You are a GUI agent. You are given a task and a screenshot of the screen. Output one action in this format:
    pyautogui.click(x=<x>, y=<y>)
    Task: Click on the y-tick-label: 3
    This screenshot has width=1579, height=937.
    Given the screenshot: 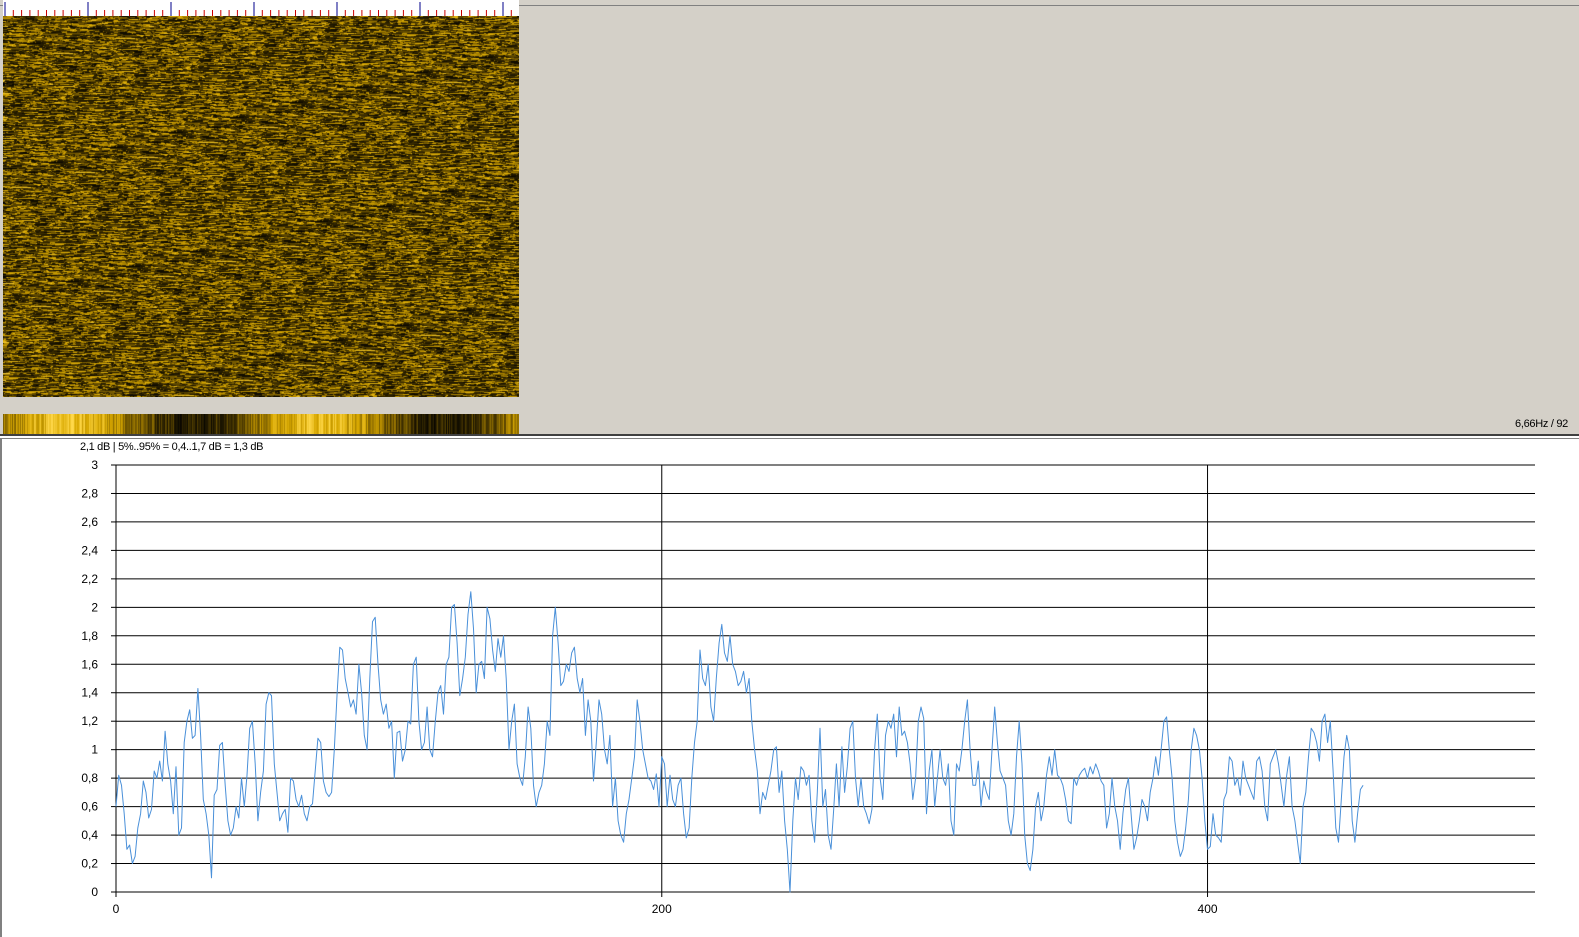 What is the action you would take?
    pyautogui.click(x=94, y=465)
    